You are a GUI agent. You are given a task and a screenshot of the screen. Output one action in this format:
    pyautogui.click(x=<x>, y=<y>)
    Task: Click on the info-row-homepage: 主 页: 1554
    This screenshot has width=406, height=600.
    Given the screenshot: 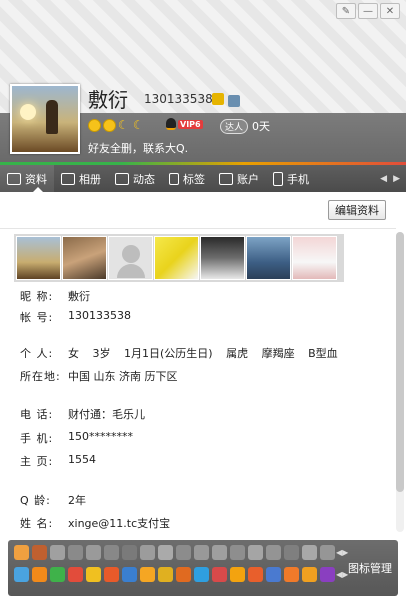 What is the action you would take?
    pyautogui.click(x=58, y=460)
    